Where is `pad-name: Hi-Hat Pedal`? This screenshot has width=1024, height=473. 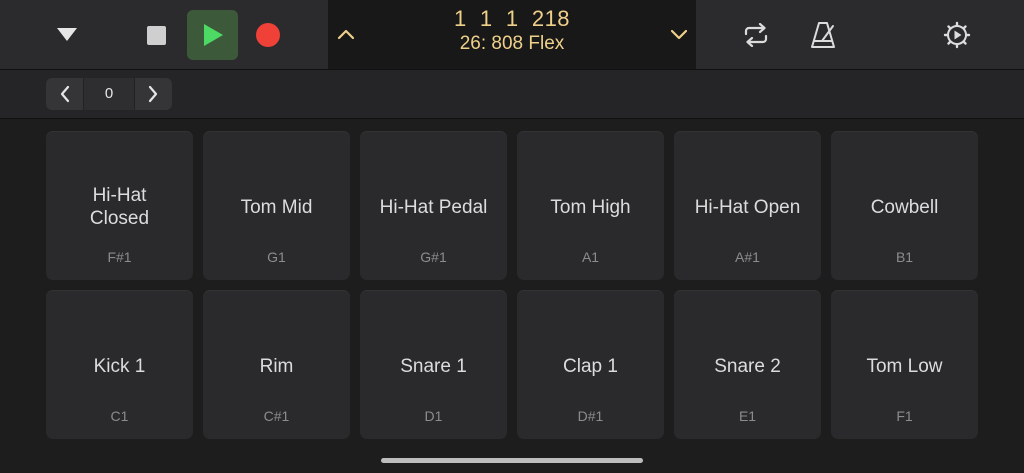 pad-name: Hi-Hat Pedal is located at coordinates (433, 207).